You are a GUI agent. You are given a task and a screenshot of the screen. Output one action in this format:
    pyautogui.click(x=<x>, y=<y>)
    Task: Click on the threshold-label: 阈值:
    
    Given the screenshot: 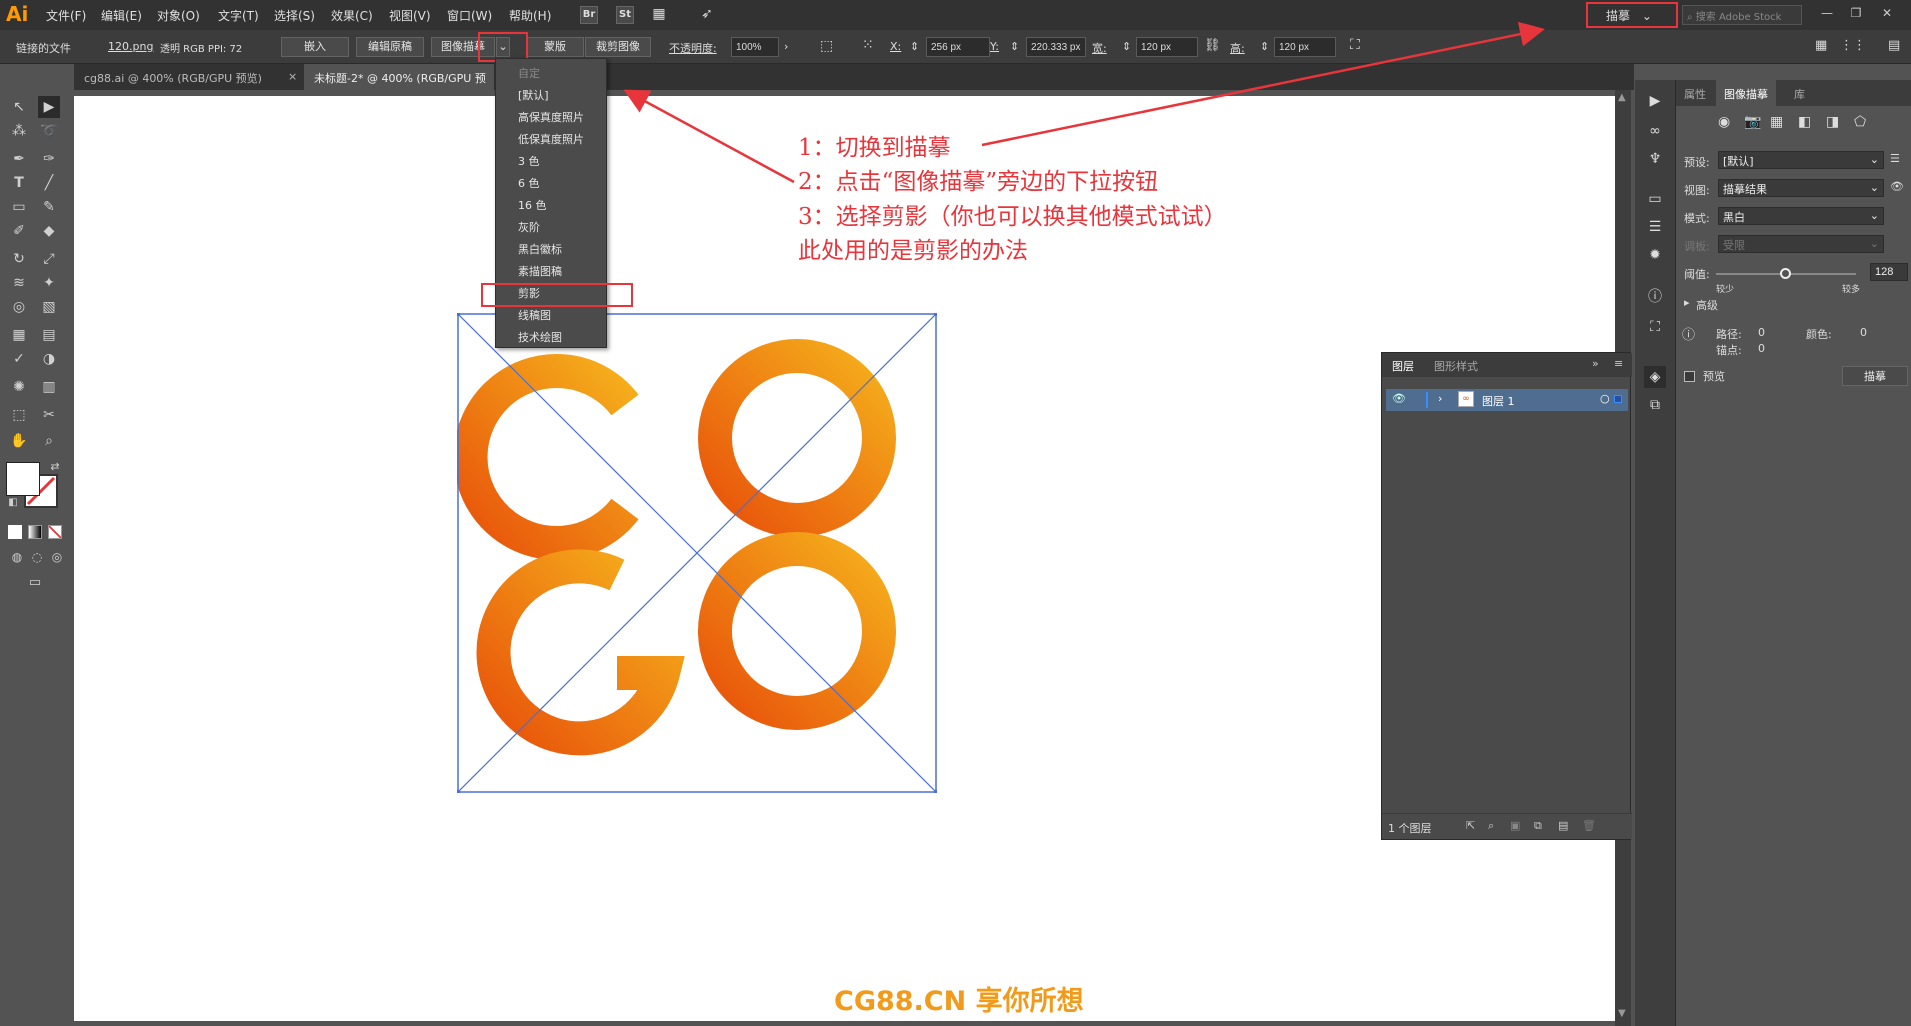 What is the action you would take?
    pyautogui.click(x=1697, y=274)
    